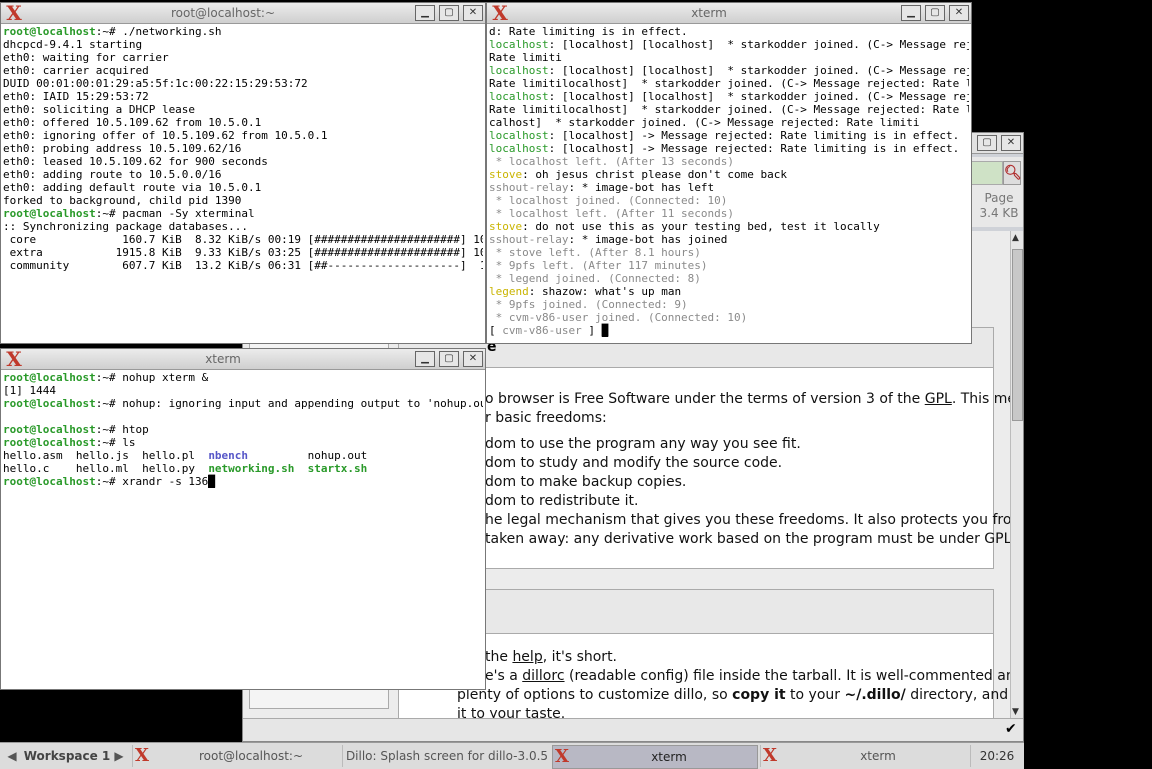 The height and width of the screenshot is (769, 1152). What do you see at coordinates (655, 757) in the screenshot?
I see `task-xterm-active: X xterm` at bounding box center [655, 757].